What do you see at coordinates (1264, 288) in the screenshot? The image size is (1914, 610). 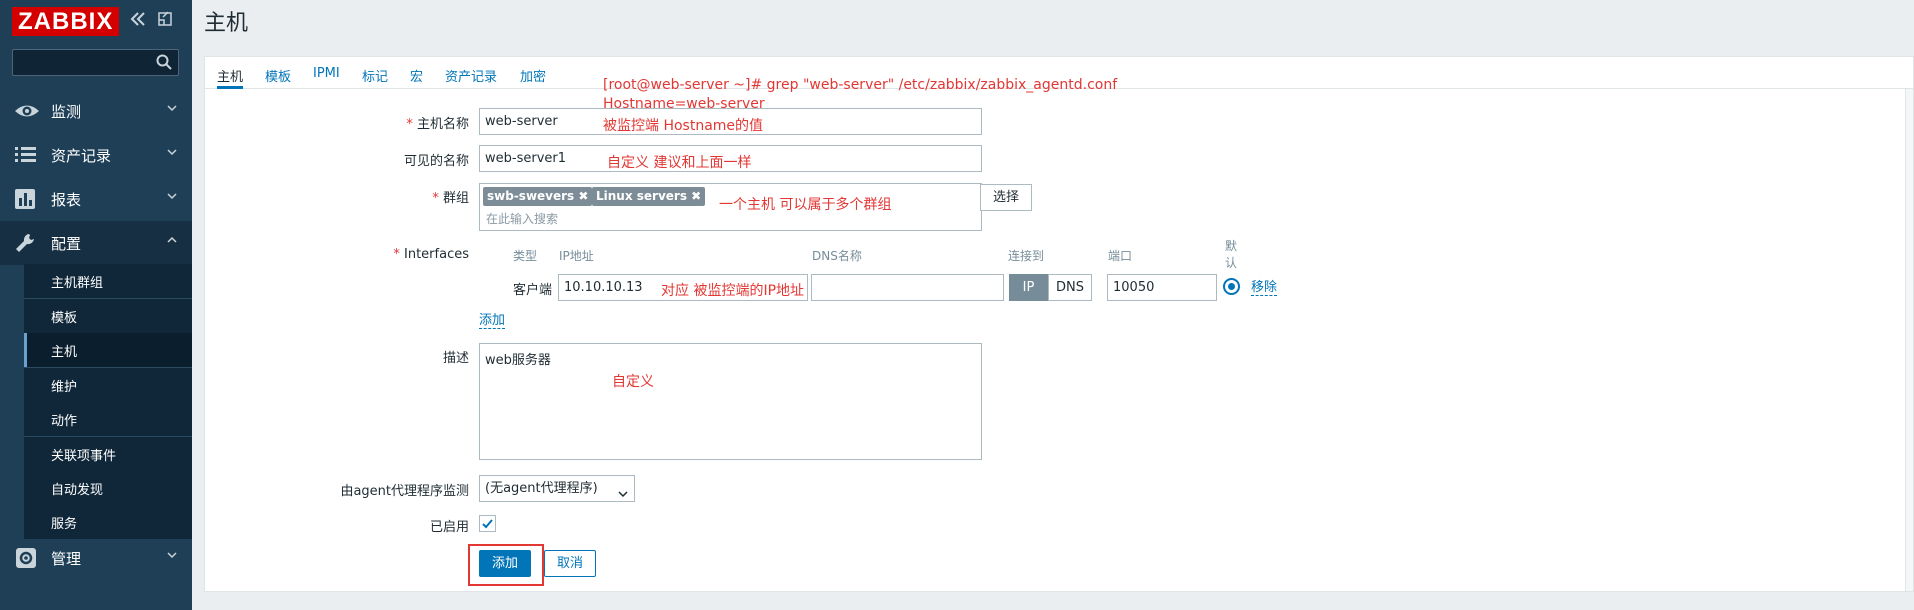 I see `remove-interface-link: 移除` at bounding box center [1264, 288].